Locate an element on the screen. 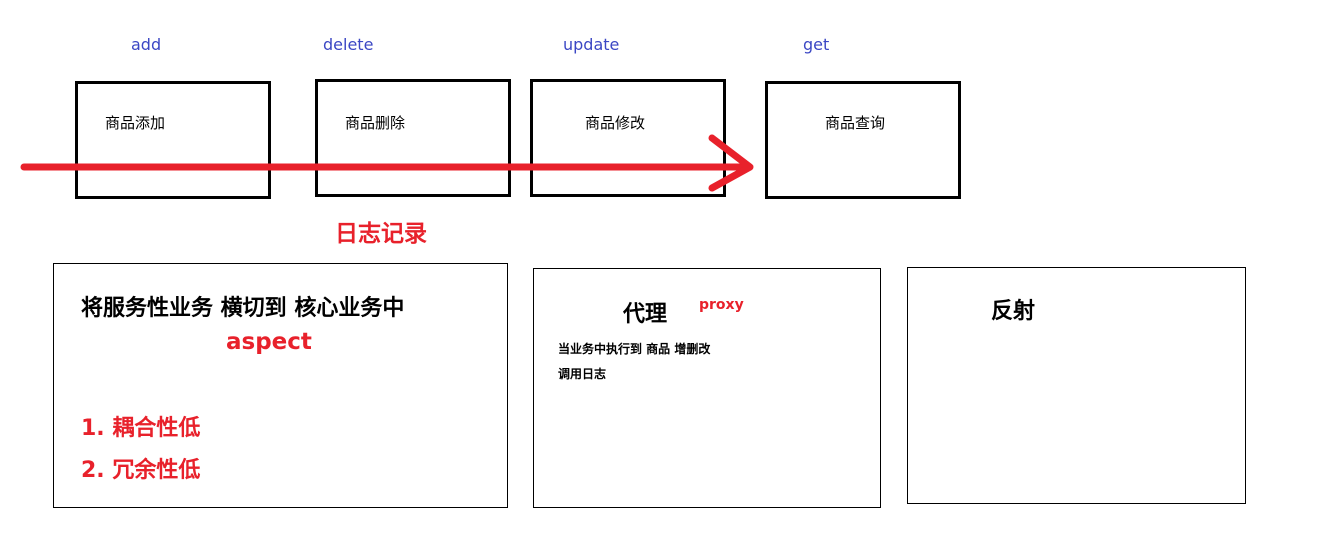 Image resolution: width=1317 pixels, height=543 pixels. aspect-point-2: 2. 冗余性低 is located at coordinates (141, 470).